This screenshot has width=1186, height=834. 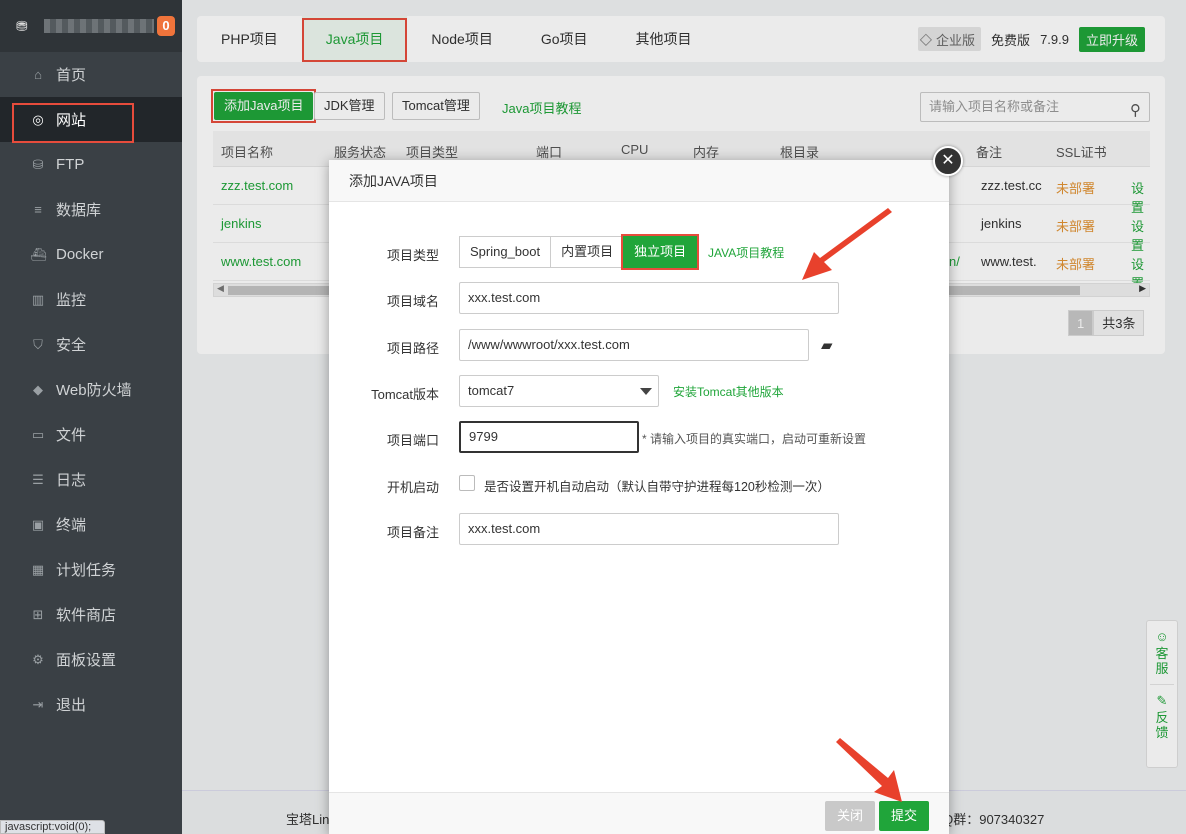 What do you see at coordinates (38, 74) in the screenshot?
I see `home-icon: ⌂` at bounding box center [38, 74].